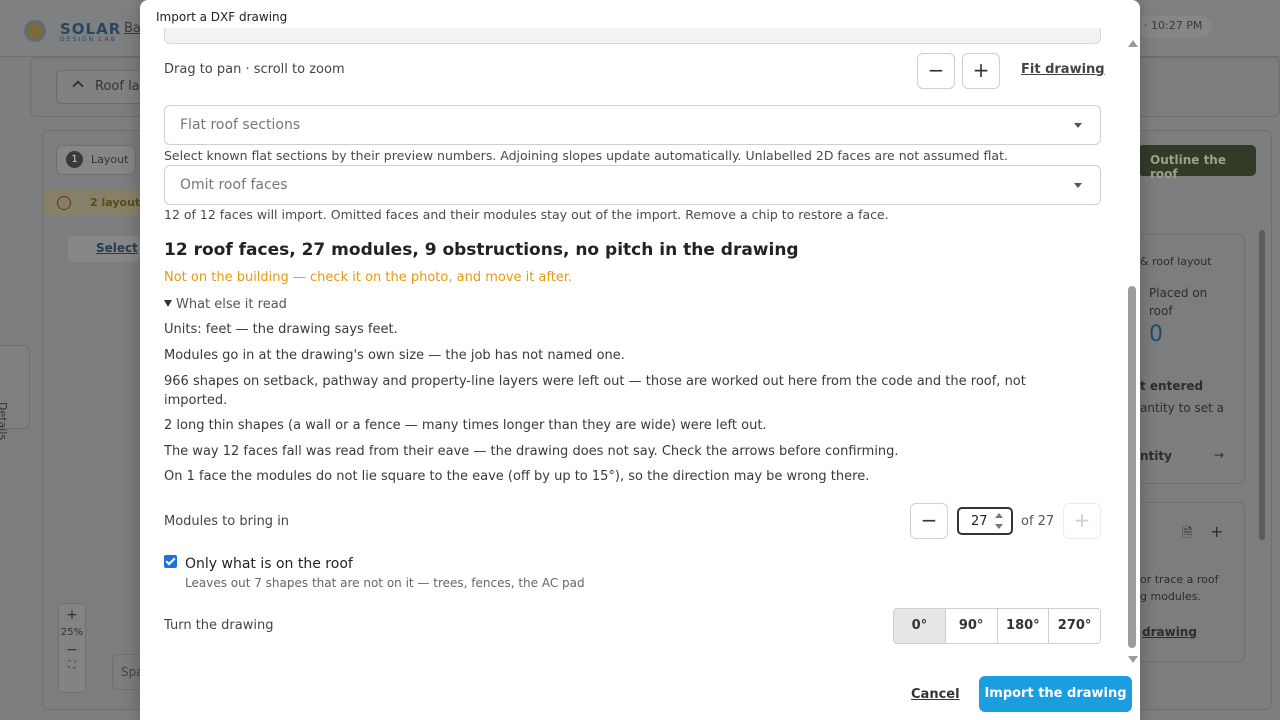 The image size is (1280, 720). I want to click on tab-layout-number: 1, so click(74, 159).